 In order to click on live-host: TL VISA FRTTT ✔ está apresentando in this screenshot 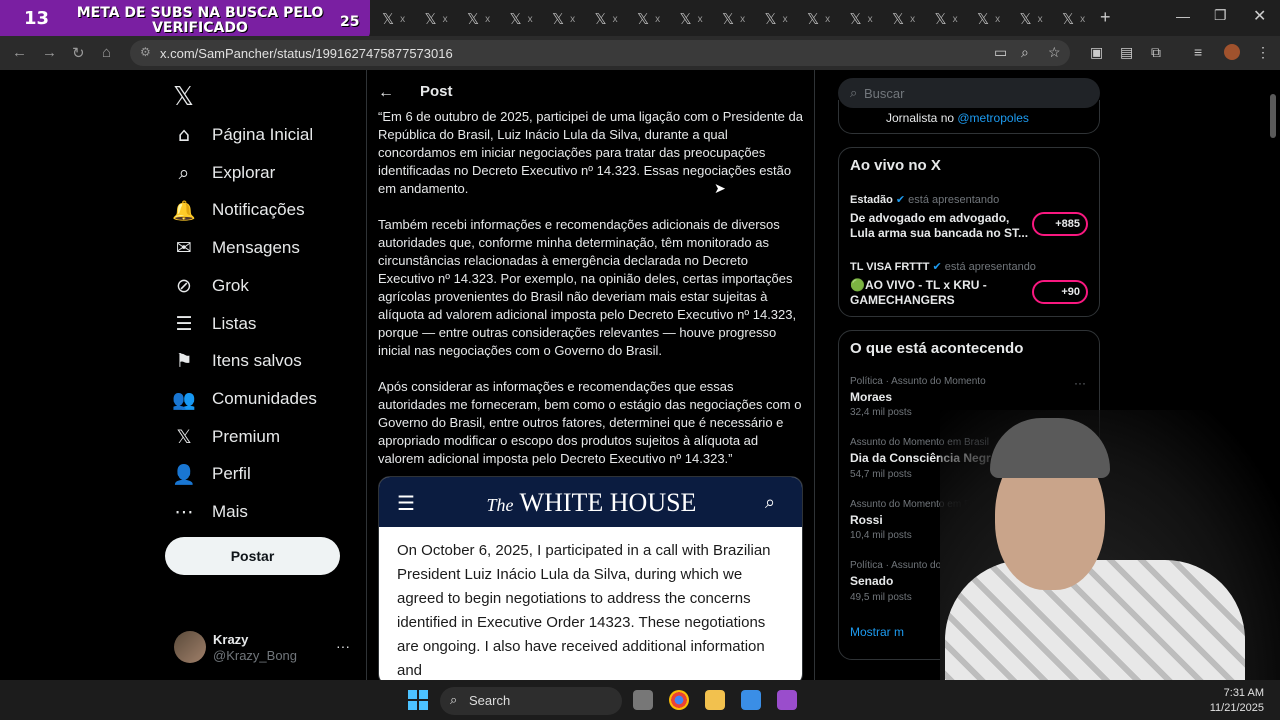, I will do `click(943, 266)`.